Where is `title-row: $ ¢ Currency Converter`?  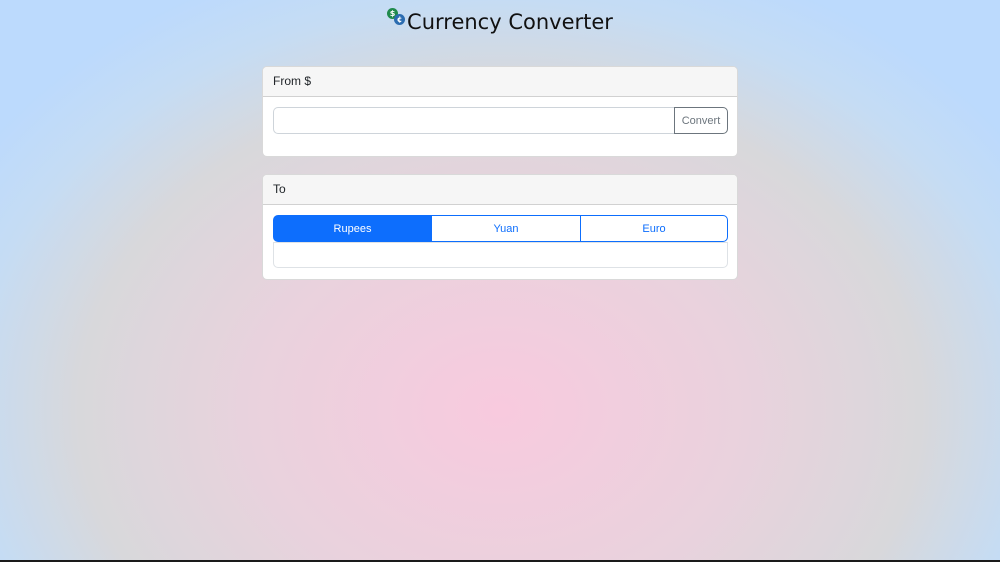 title-row: $ ¢ Currency Converter is located at coordinates (500, 22).